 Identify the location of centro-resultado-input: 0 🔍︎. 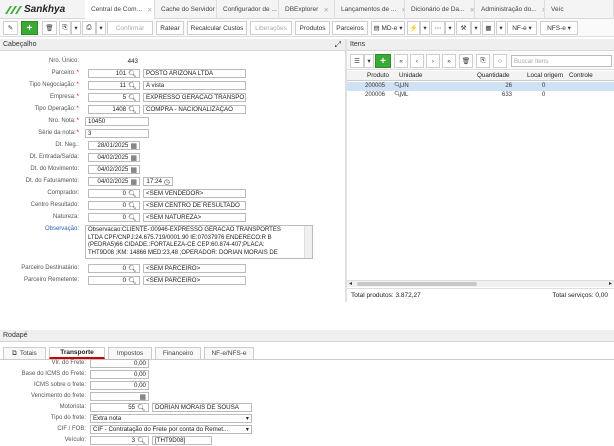
(114, 205).